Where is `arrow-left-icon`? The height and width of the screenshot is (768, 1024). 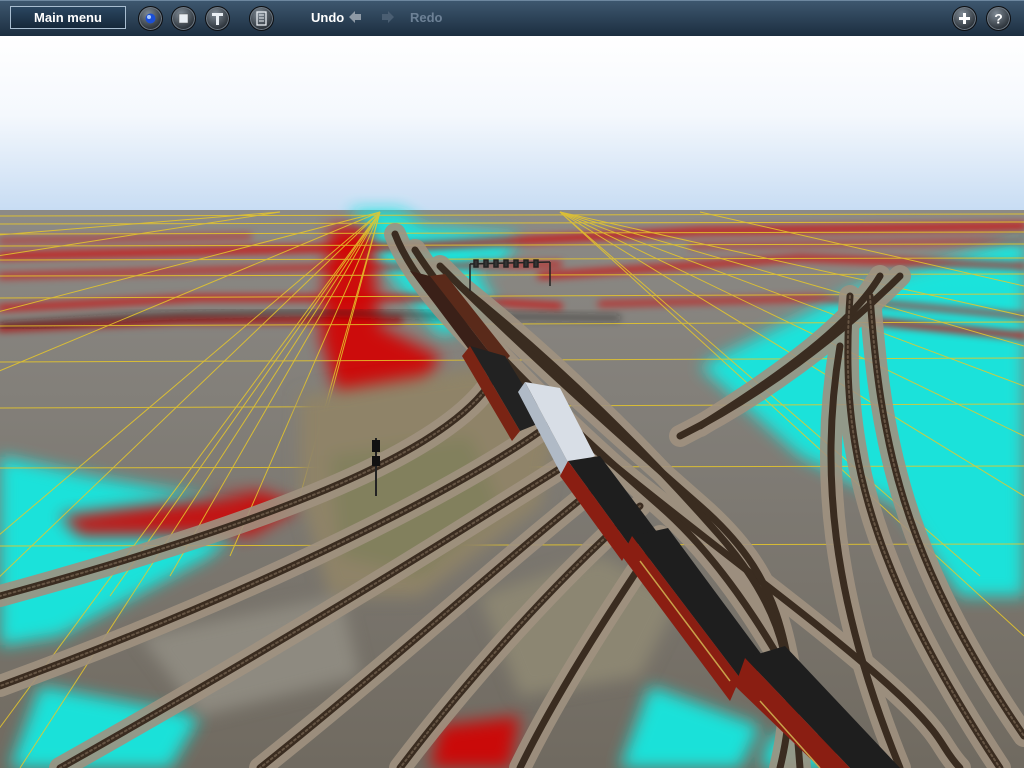 arrow-left-icon is located at coordinates (355, 17).